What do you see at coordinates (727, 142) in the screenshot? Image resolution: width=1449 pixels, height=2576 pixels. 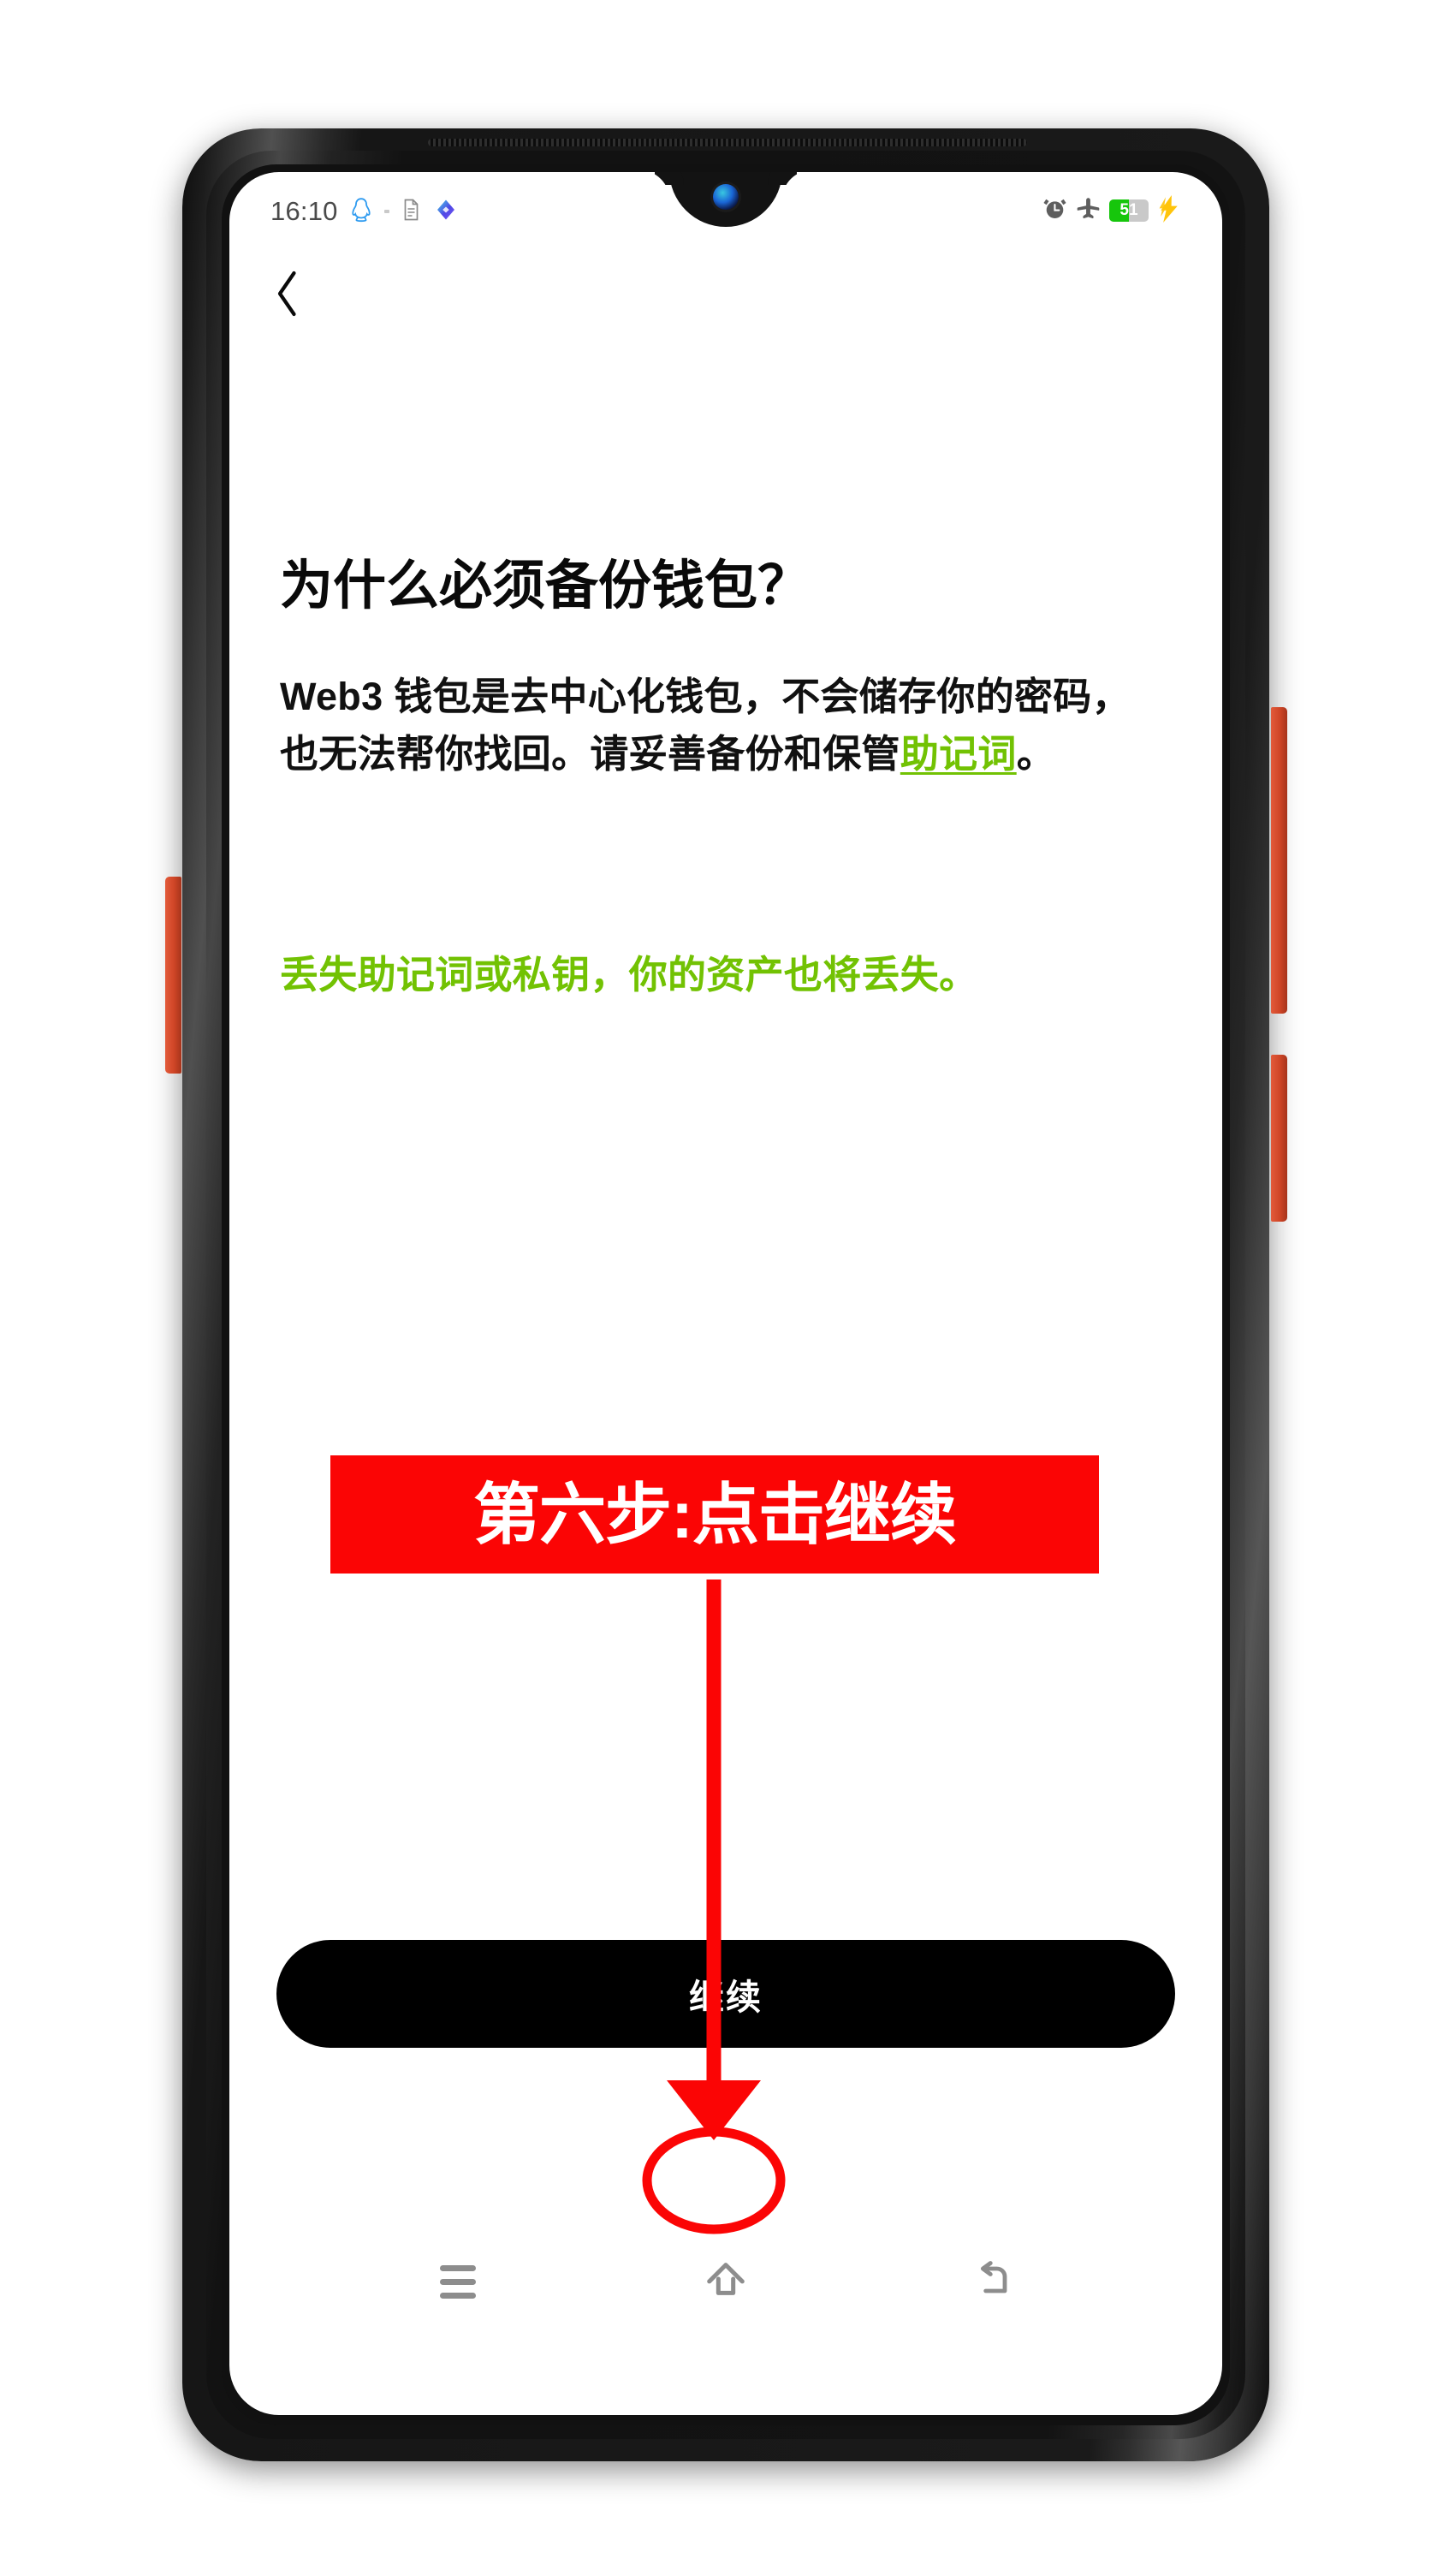 I see `earpiece-speaker-grille` at bounding box center [727, 142].